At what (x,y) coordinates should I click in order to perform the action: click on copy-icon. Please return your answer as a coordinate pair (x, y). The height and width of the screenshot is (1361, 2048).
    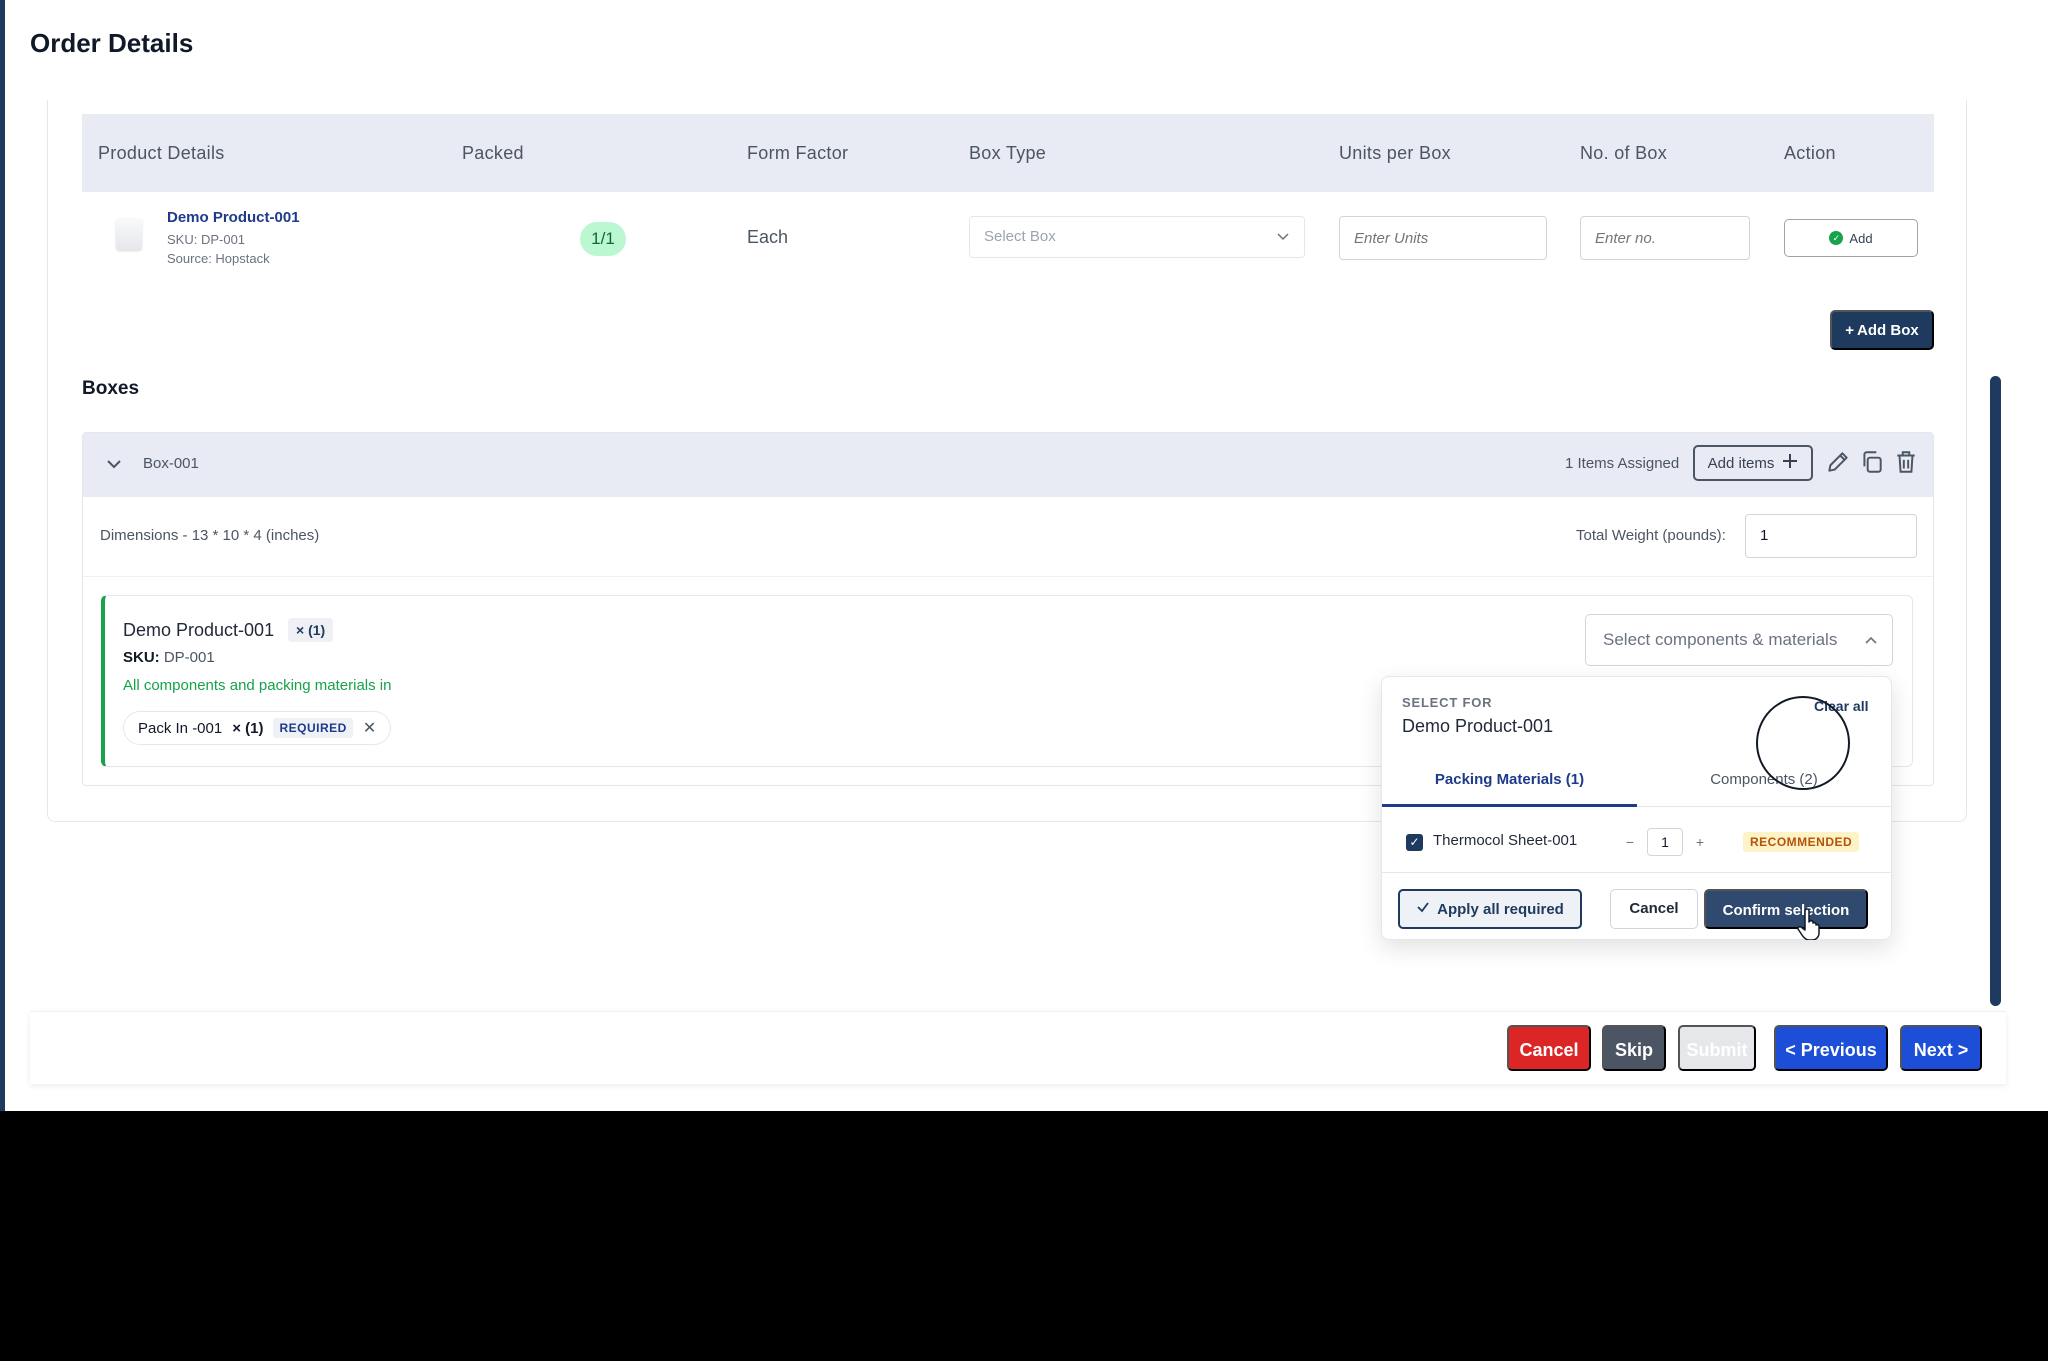
    Looking at the image, I should click on (1872, 462).